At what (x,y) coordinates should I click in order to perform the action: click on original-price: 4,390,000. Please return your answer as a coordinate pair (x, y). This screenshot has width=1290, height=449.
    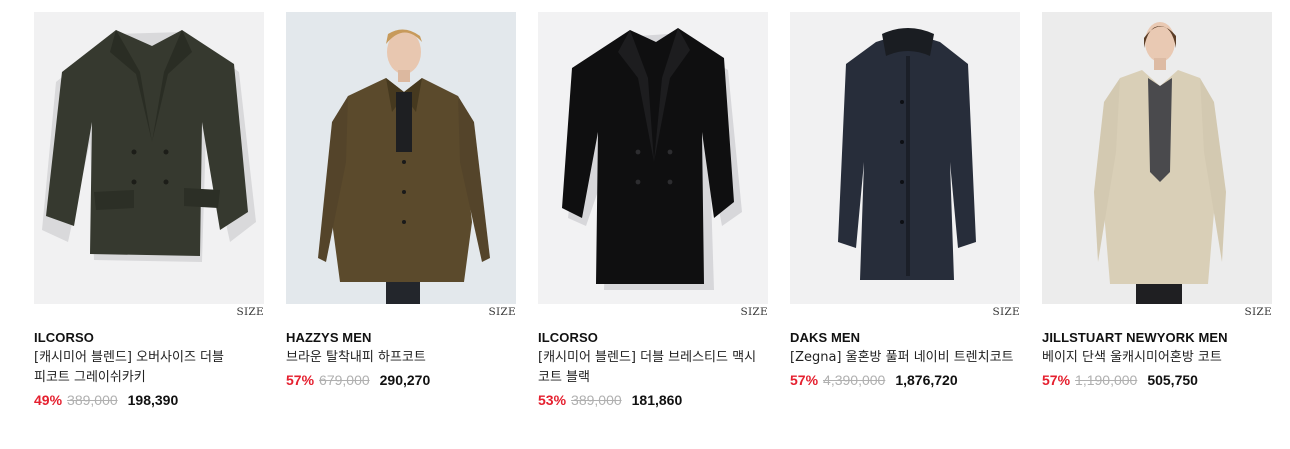
    Looking at the image, I should click on (854, 380).